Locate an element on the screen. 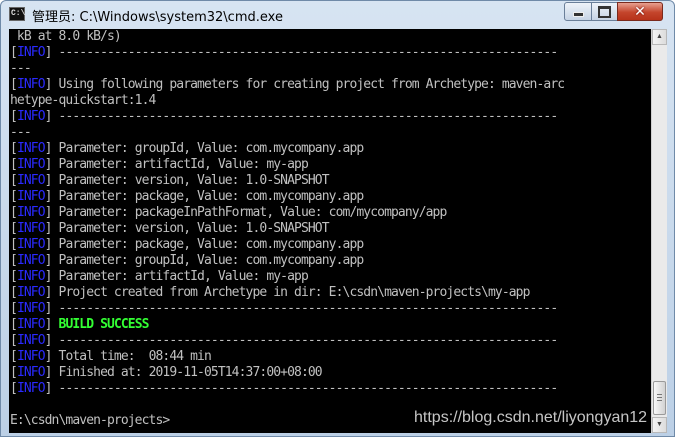 The image size is (675, 437). console-line: [INFO] Total time: 08:44 min is located at coordinates (287, 357).